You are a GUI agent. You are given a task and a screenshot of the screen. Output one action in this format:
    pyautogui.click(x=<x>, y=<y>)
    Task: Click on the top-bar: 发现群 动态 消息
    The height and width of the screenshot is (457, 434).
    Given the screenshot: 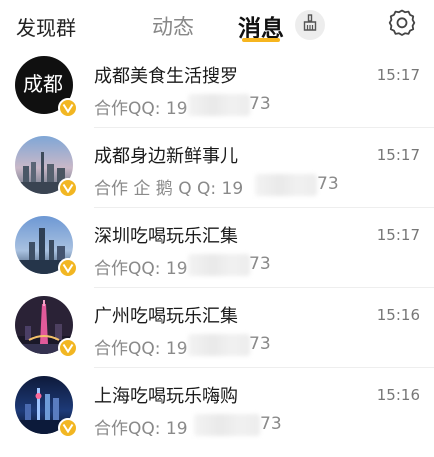 What is the action you would take?
    pyautogui.click(x=217, y=24)
    